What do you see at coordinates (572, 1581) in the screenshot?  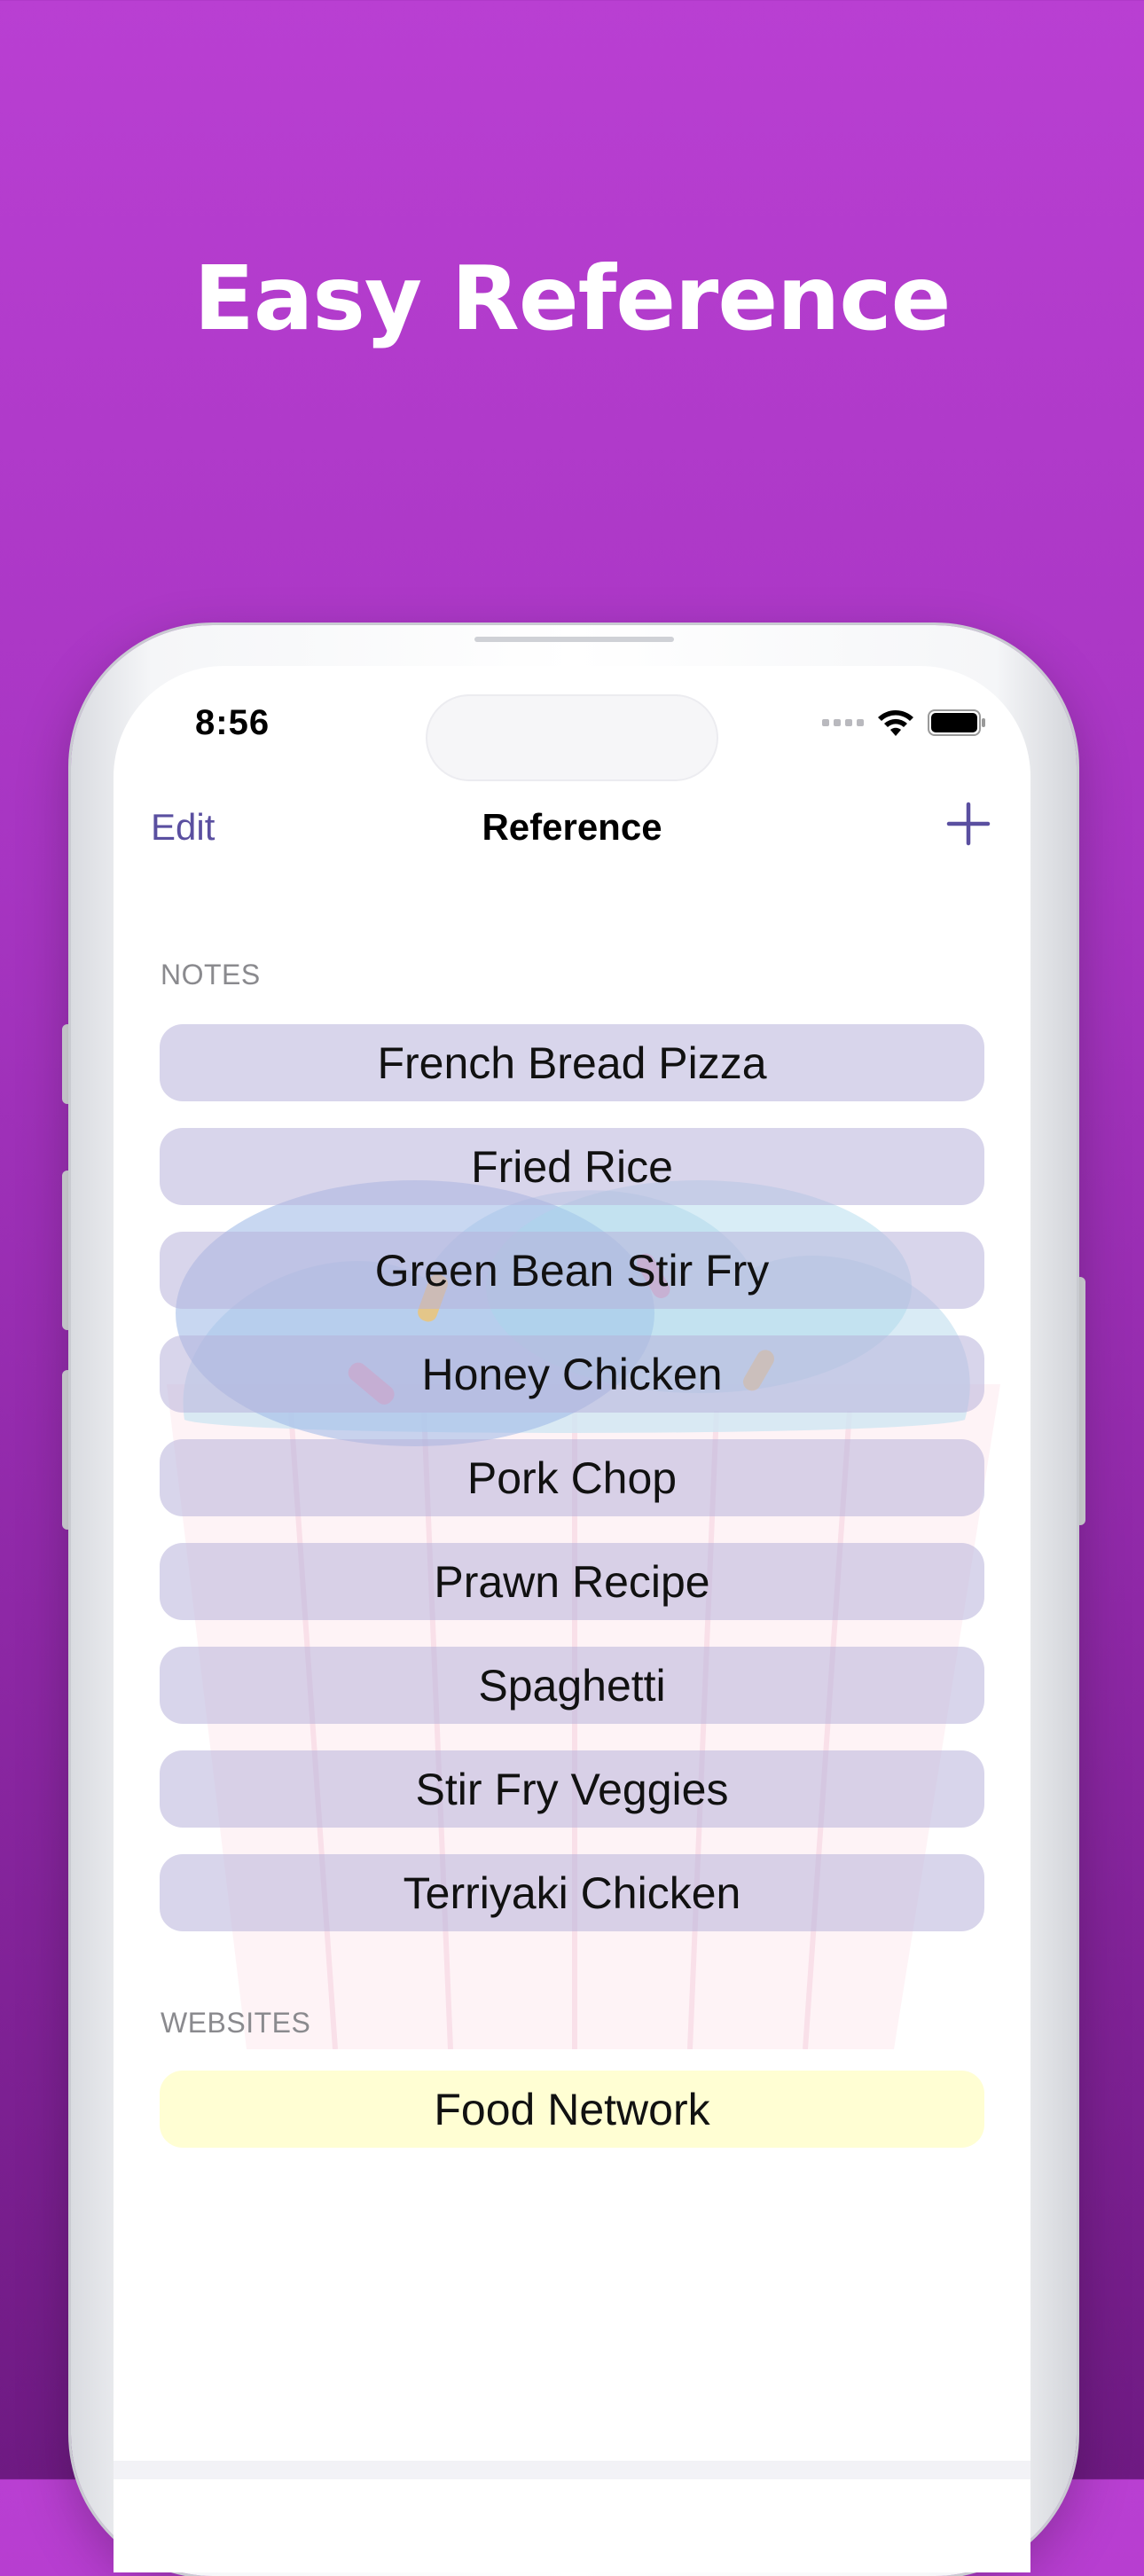 I see `note-item-prawn-recipe: Prawn Recipe` at bounding box center [572, 1581].